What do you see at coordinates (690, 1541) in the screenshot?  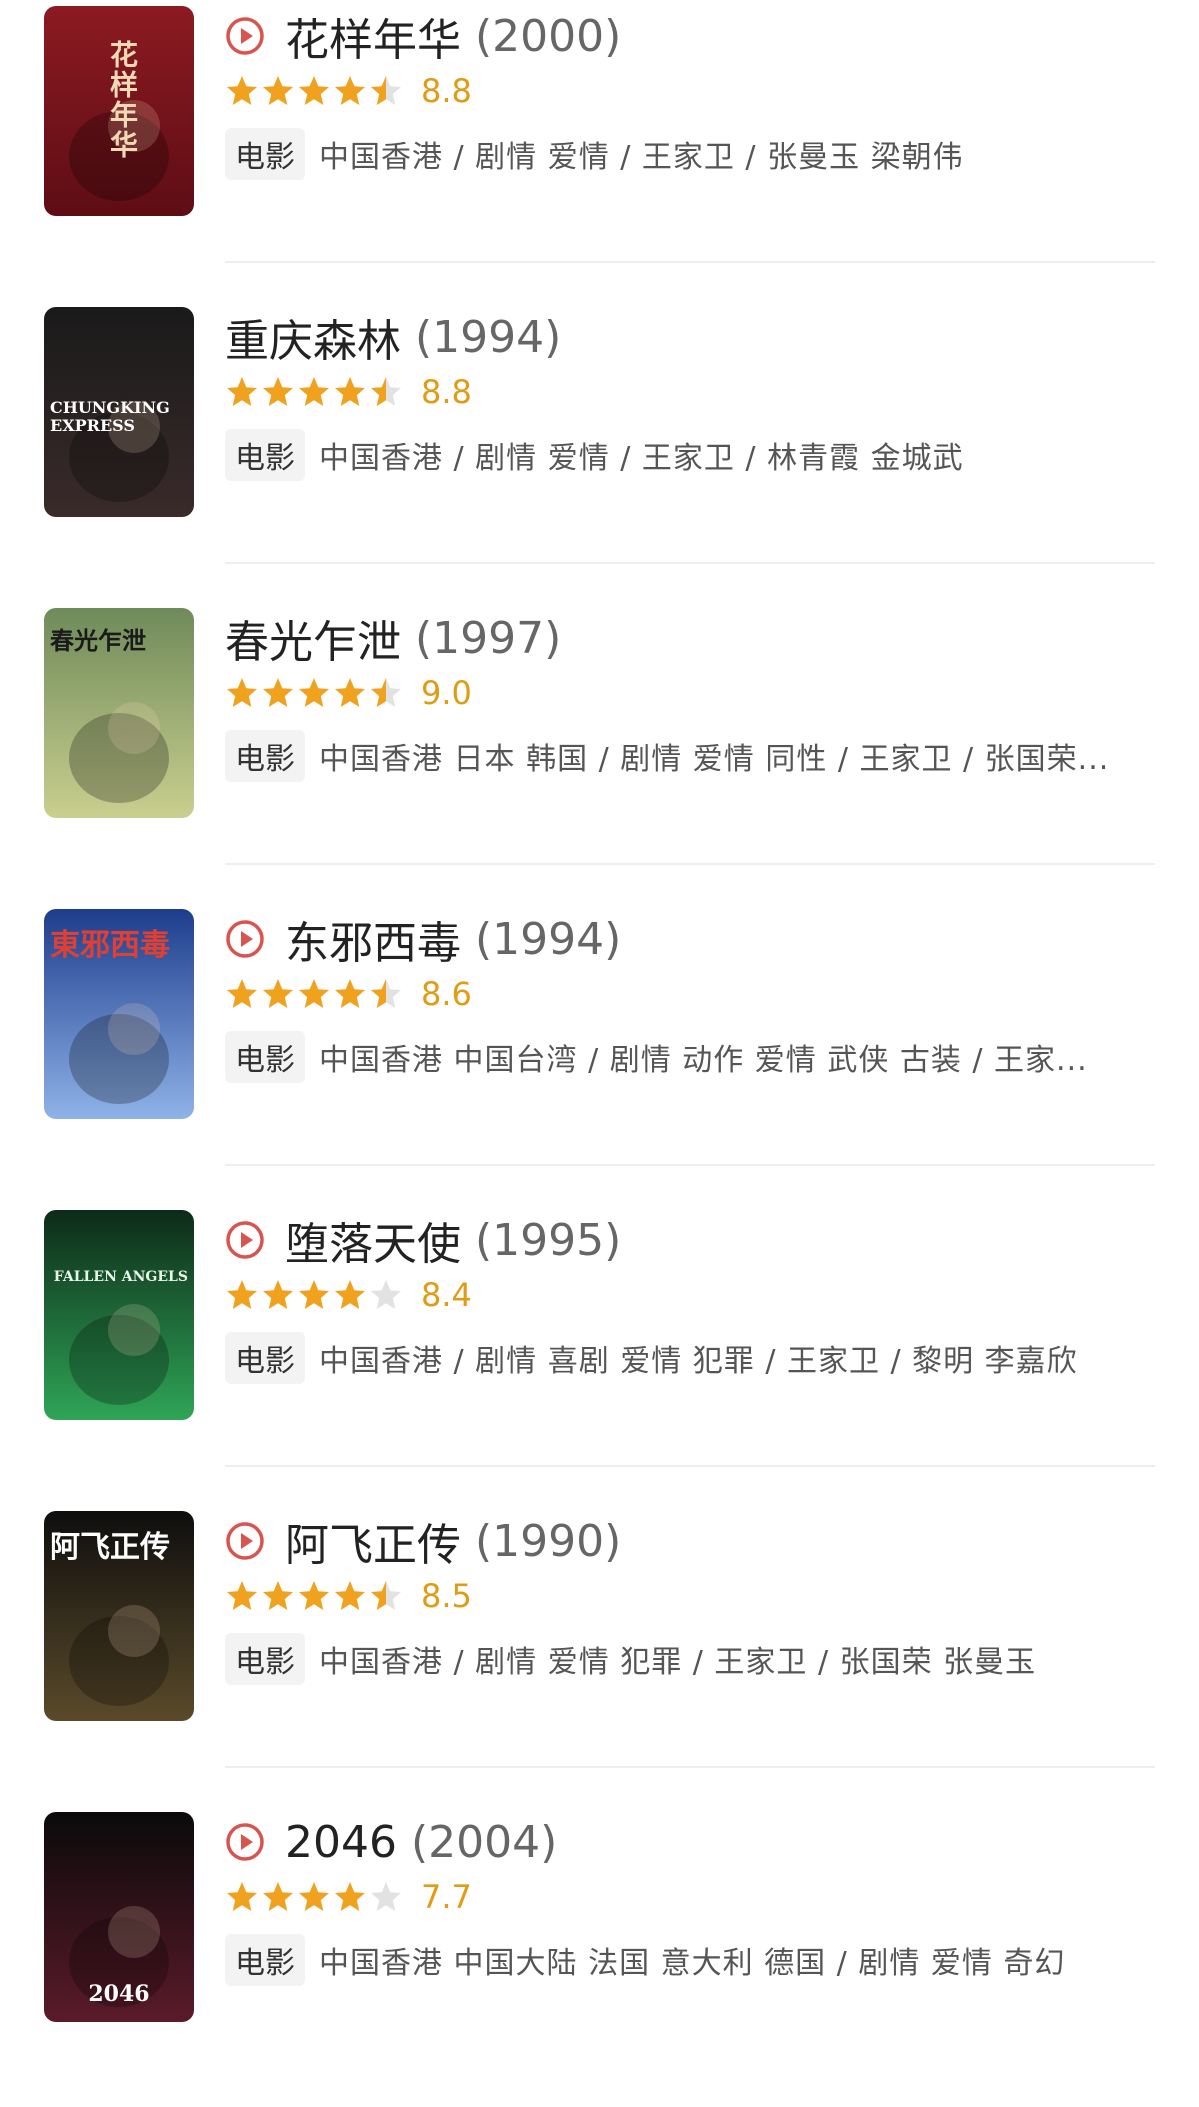 I see `title-row: 阿飞正传 (1990)` at bounding box center [690, 1541].